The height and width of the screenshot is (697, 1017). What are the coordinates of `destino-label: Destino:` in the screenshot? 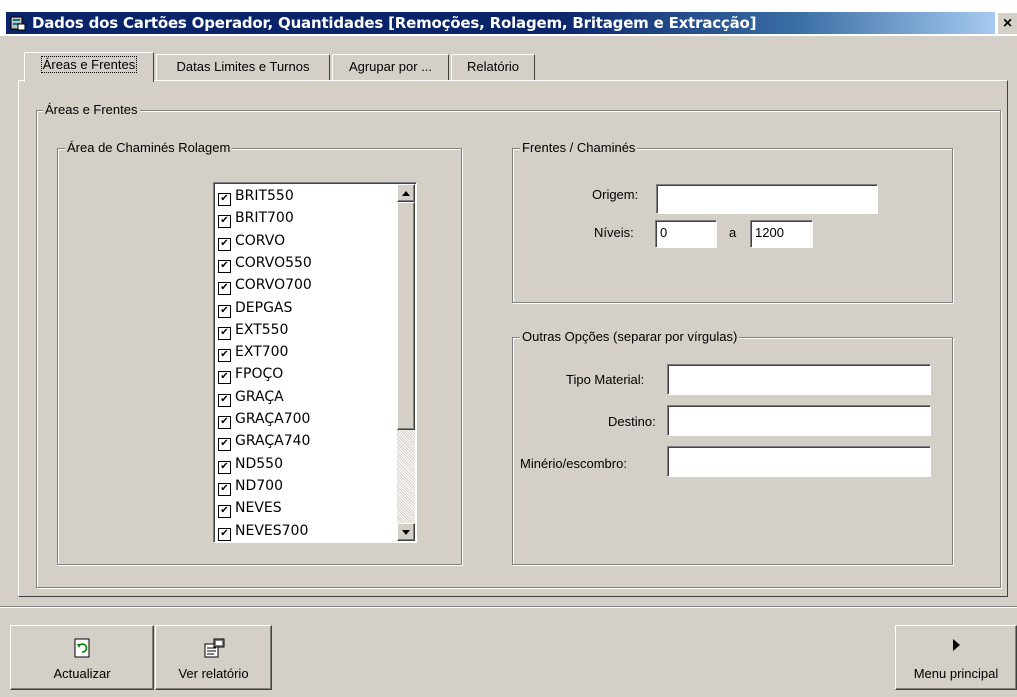 It's located at (632, 421).